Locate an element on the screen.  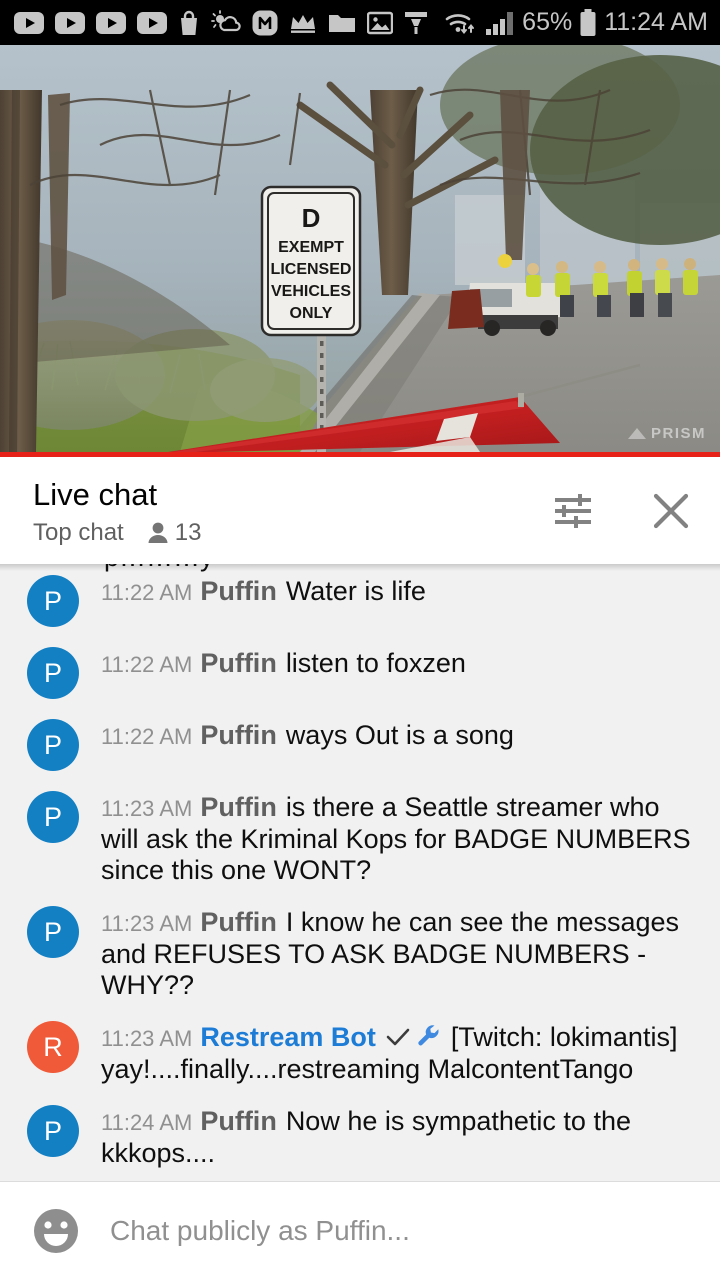
chat-message-body: 11:22 AM Puffin Water is life is located at coordinates (263, 590).